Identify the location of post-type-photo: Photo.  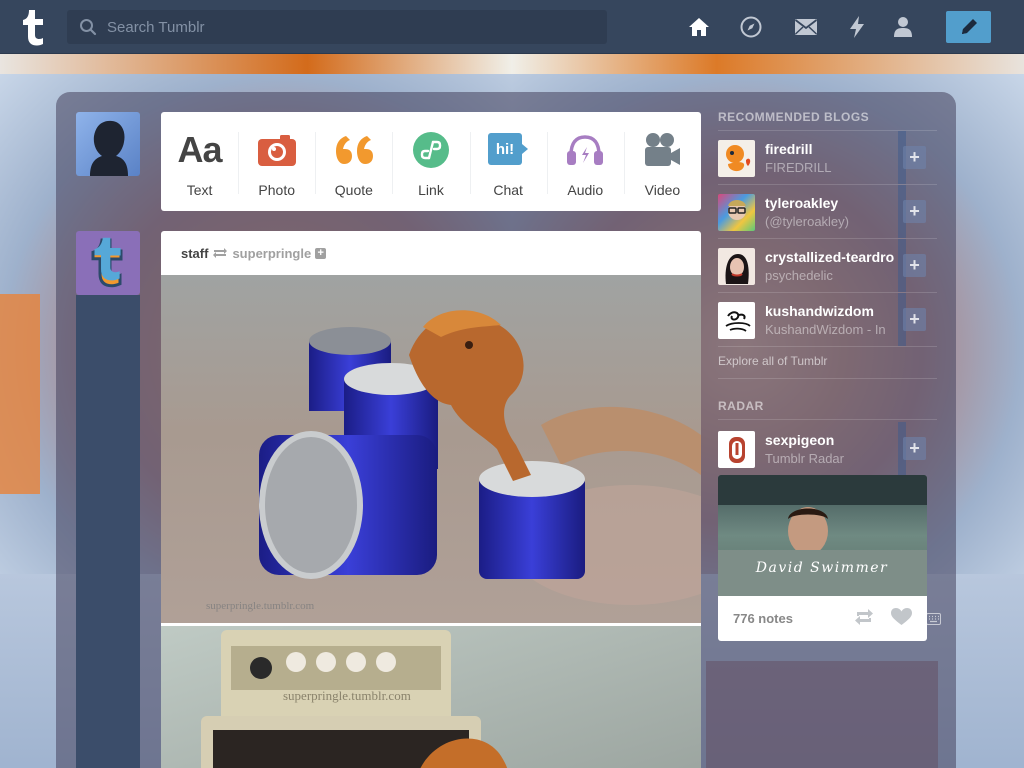
(276, 161).